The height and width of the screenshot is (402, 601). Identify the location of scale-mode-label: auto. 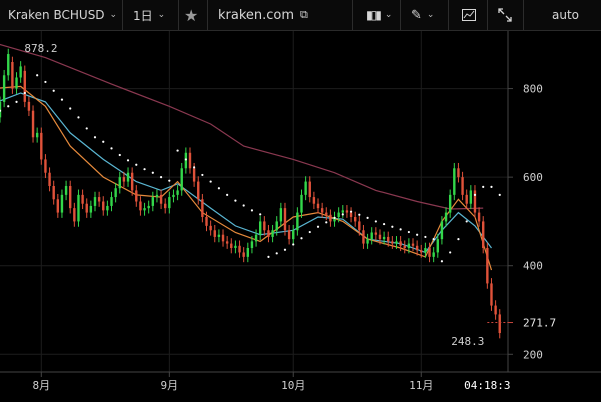
(566, 15).